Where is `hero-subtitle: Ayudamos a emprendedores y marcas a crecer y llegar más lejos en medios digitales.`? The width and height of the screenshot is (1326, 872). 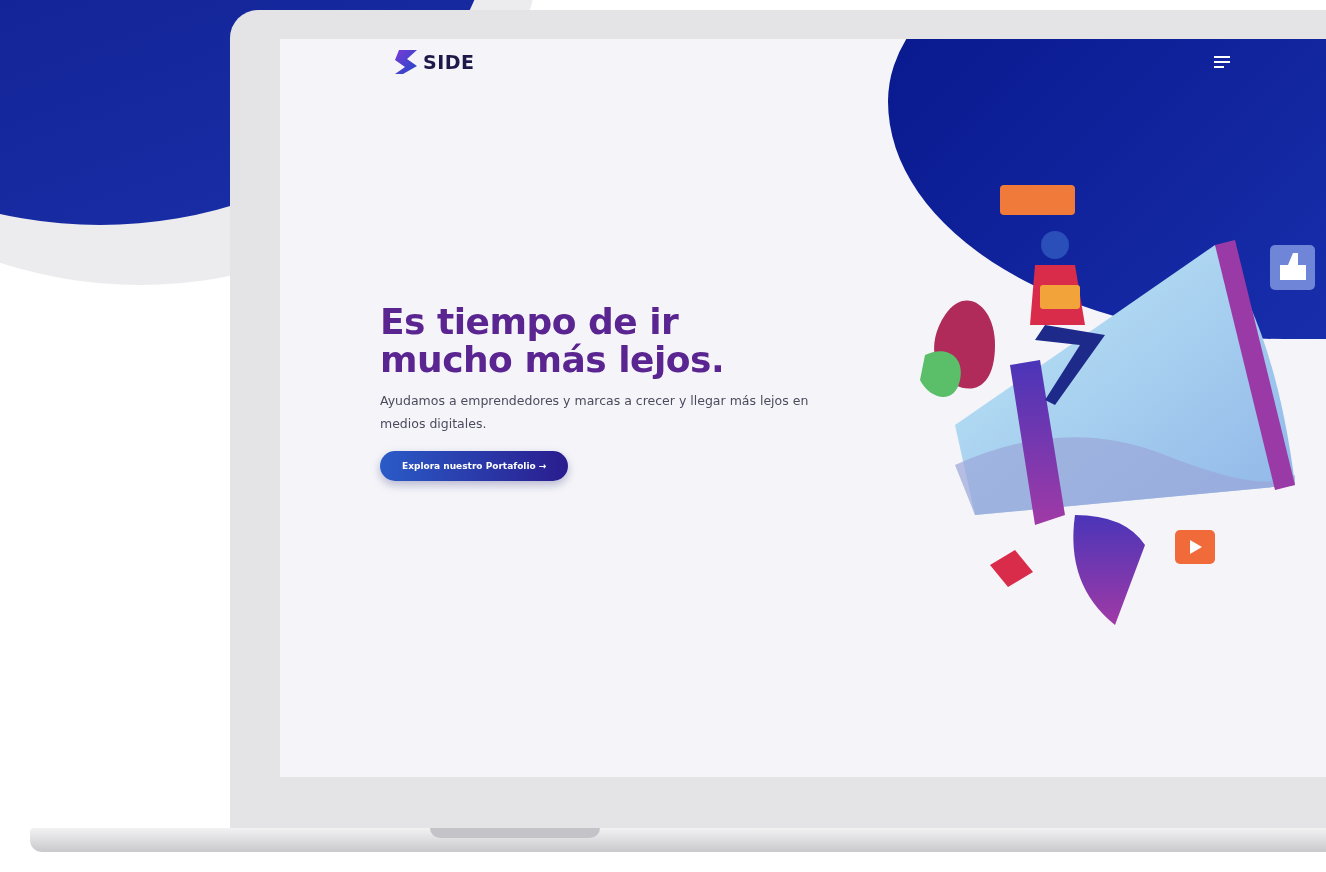
hero-subtitle: Ayudamos a emprendedores y marcas a crecer y llegar más lejos en medios digitales. is located at coordinates (595, 412).